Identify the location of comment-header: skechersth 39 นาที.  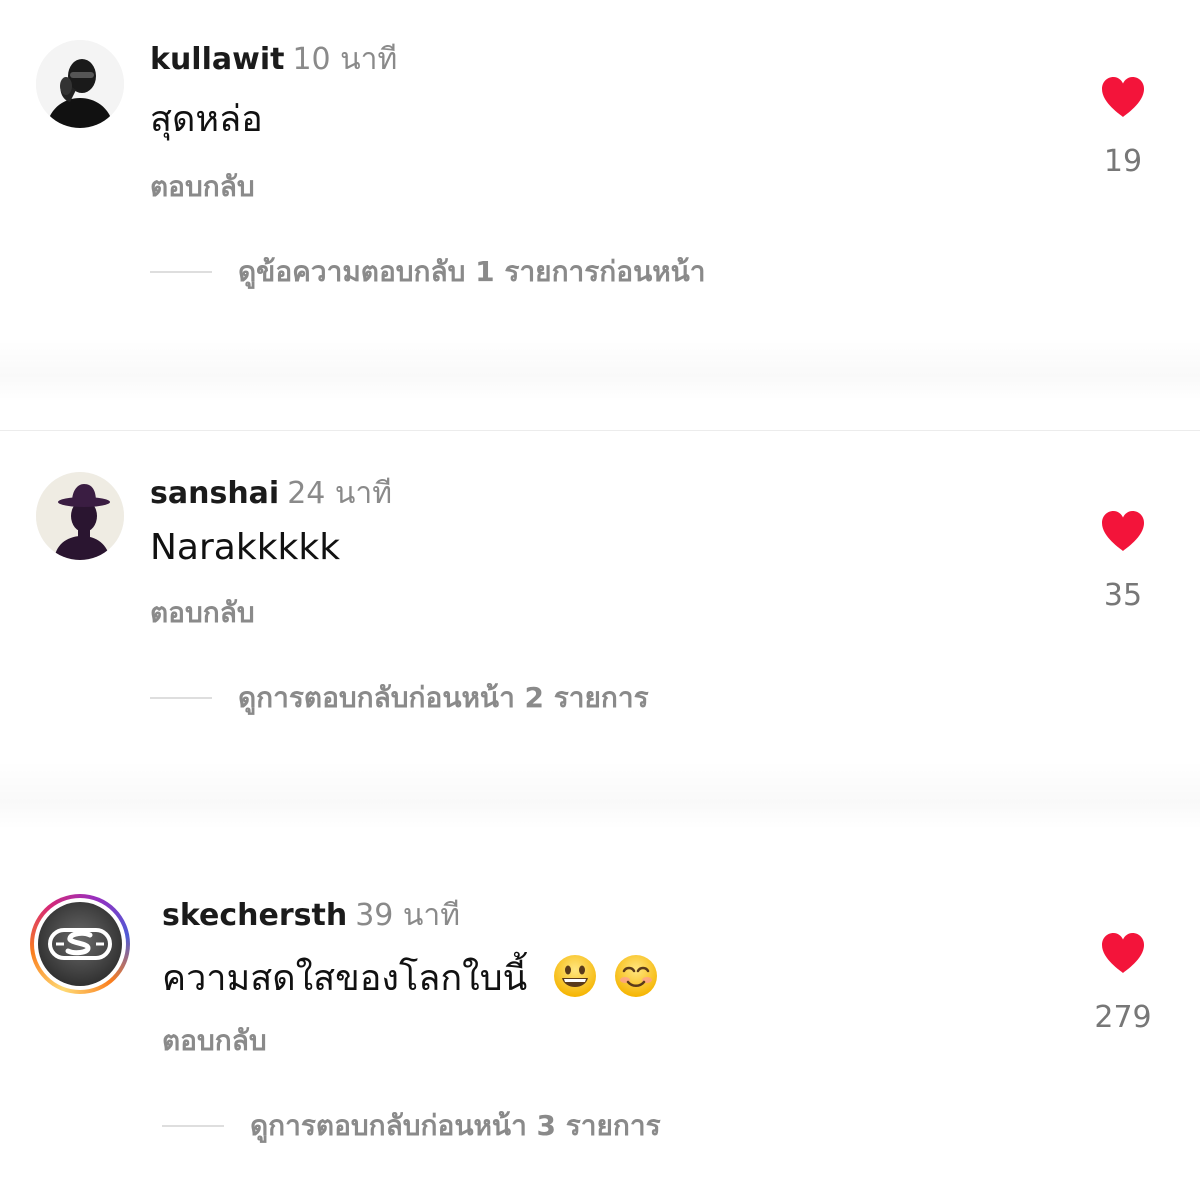
(311, 916).